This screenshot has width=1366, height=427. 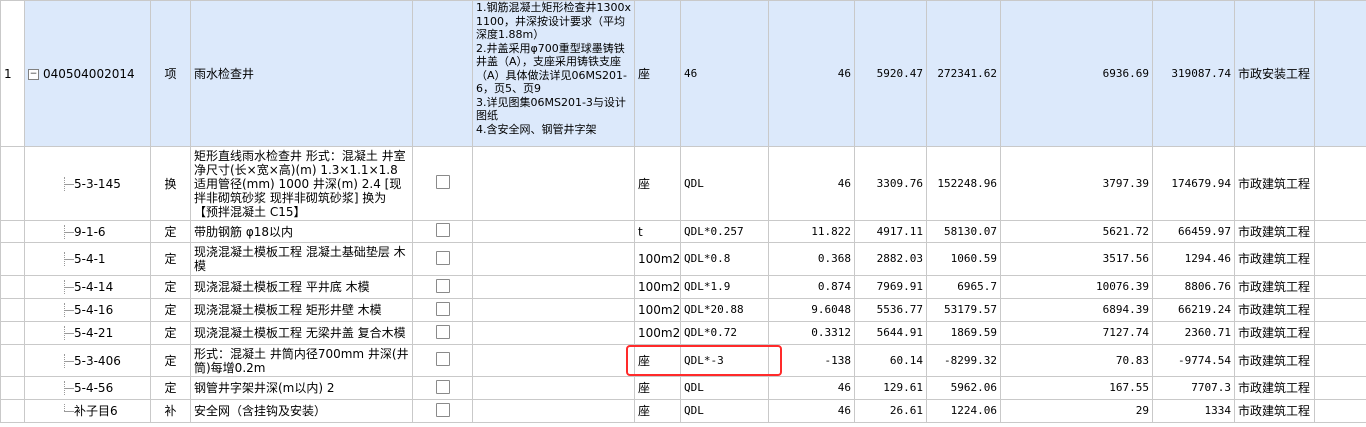 What do you see at coordinates (87, 333) in the screenshot?
I see `code-cell: 5-4-21` at bounding box center [87, 333].